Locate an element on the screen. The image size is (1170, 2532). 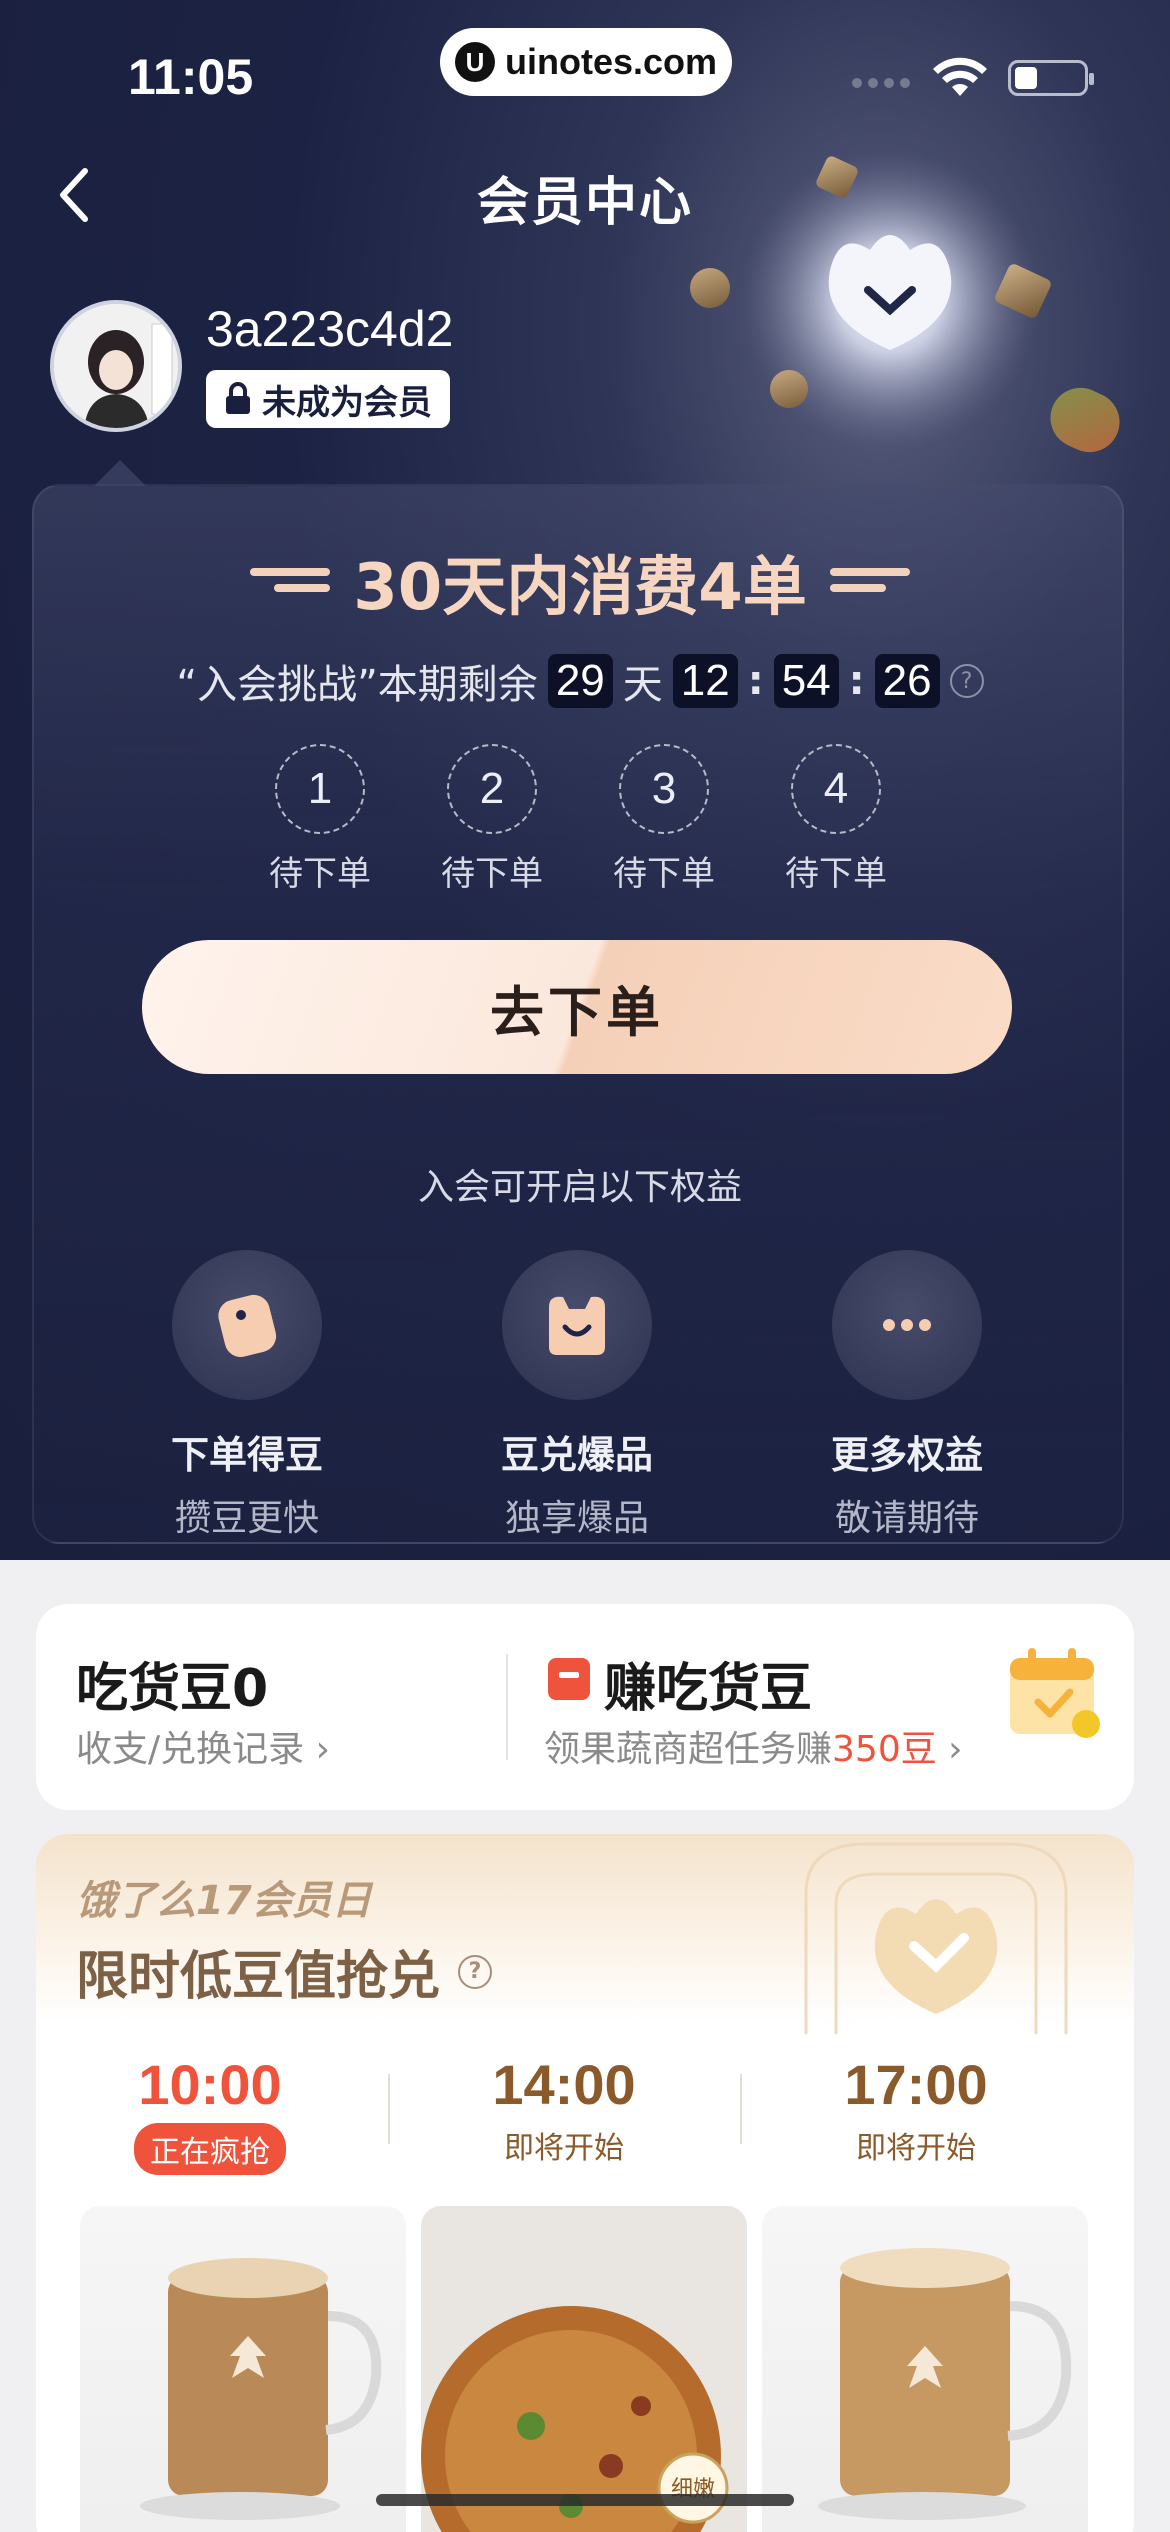
countdown-days-unit: 天 is located at coordinates (642, 685).